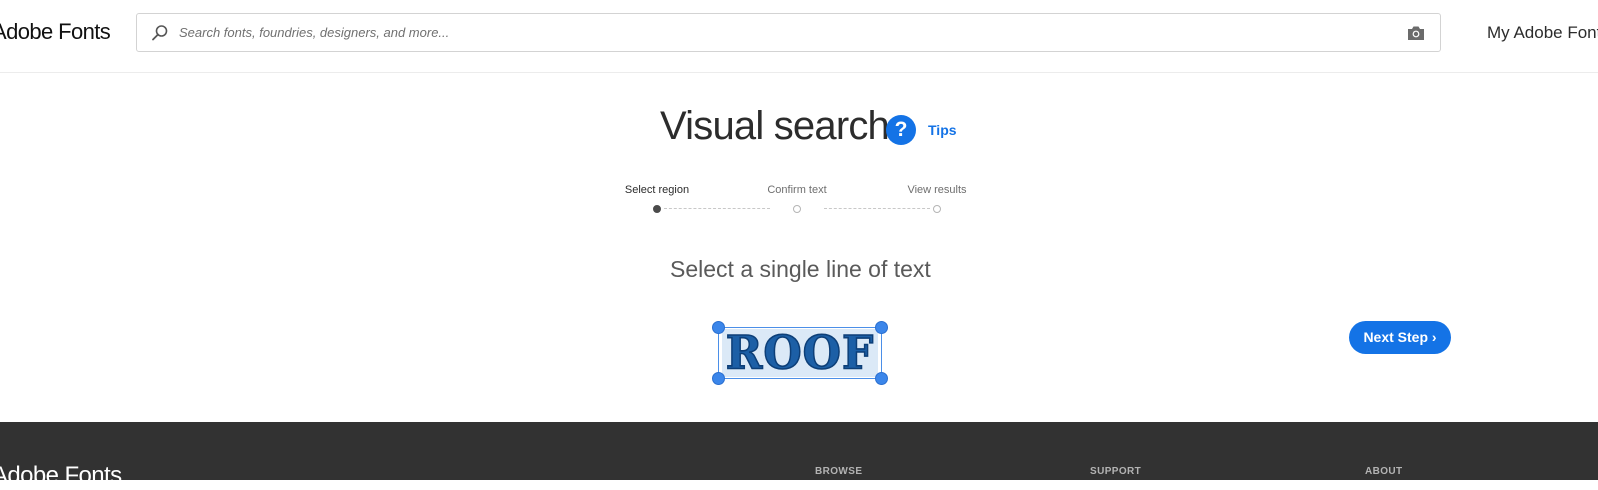 Image resolution: width=1598 pixels, height=490 pixels. What do you see at coordinates (797, 190) in the screenshot?
I see `step-label-confirm-text: Confirm text` at bounding box center [797, 190].